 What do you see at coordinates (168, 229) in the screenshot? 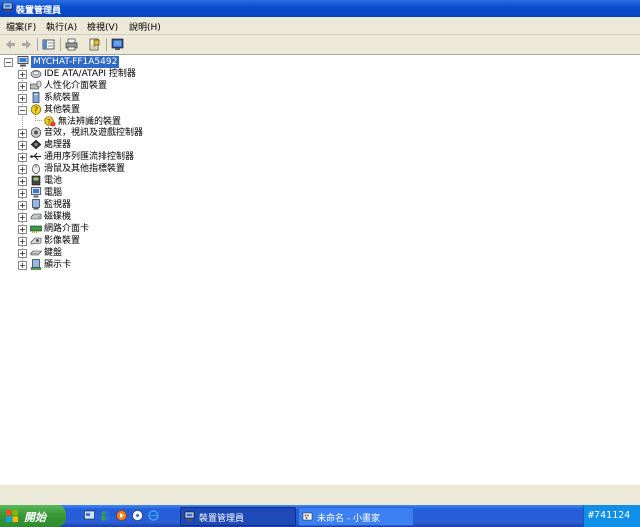
I see `tree-item-network: + 網路介面卡` at bounding box center [168, 229].